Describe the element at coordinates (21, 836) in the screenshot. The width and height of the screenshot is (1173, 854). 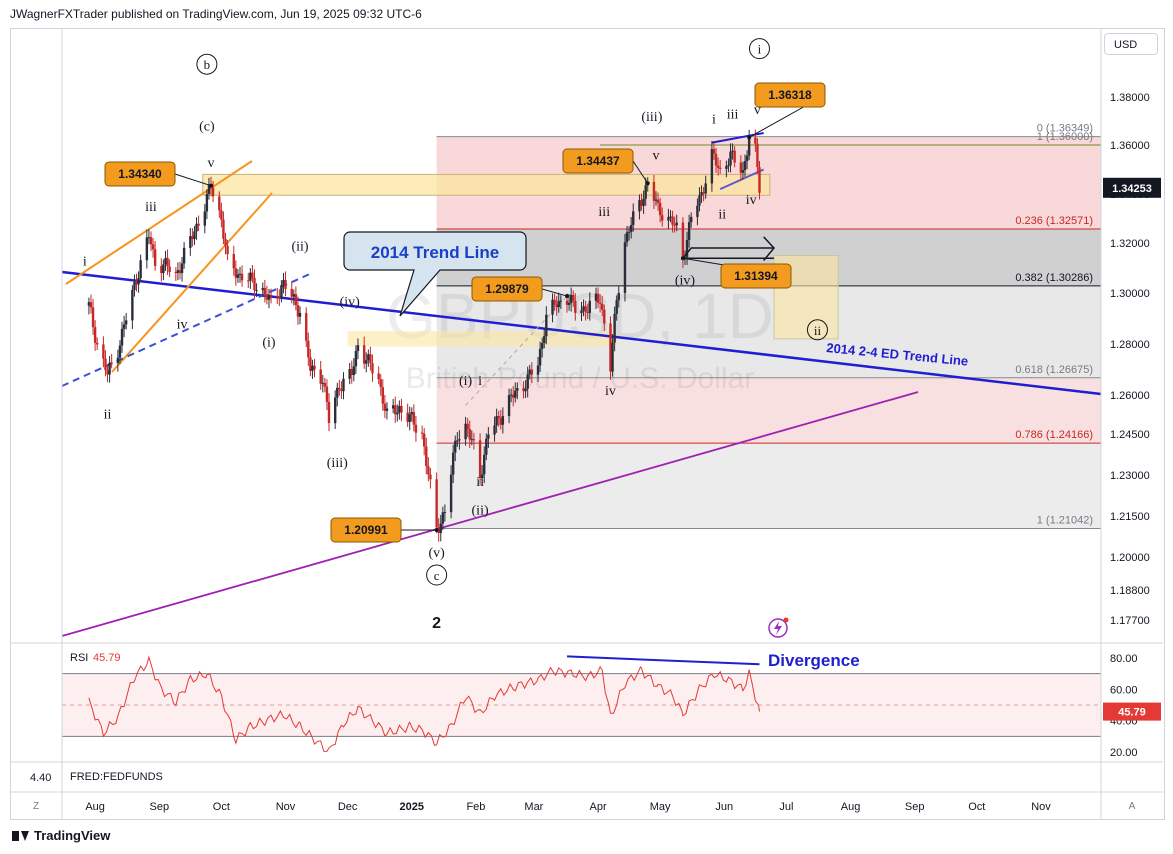
I see `tradingview-logo-icon` at that location.